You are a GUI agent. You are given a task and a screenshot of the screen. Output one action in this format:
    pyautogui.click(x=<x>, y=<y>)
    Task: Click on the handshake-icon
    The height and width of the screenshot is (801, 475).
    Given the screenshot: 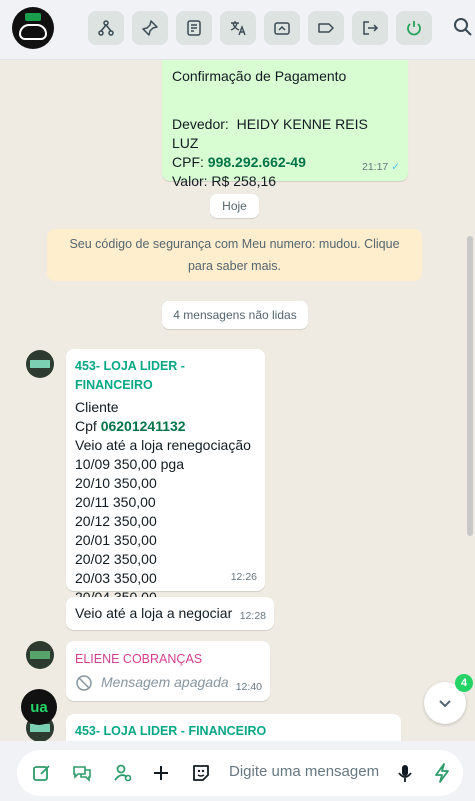 What is the action you would take?
    pyautogui.click(x=33, y=32)
    